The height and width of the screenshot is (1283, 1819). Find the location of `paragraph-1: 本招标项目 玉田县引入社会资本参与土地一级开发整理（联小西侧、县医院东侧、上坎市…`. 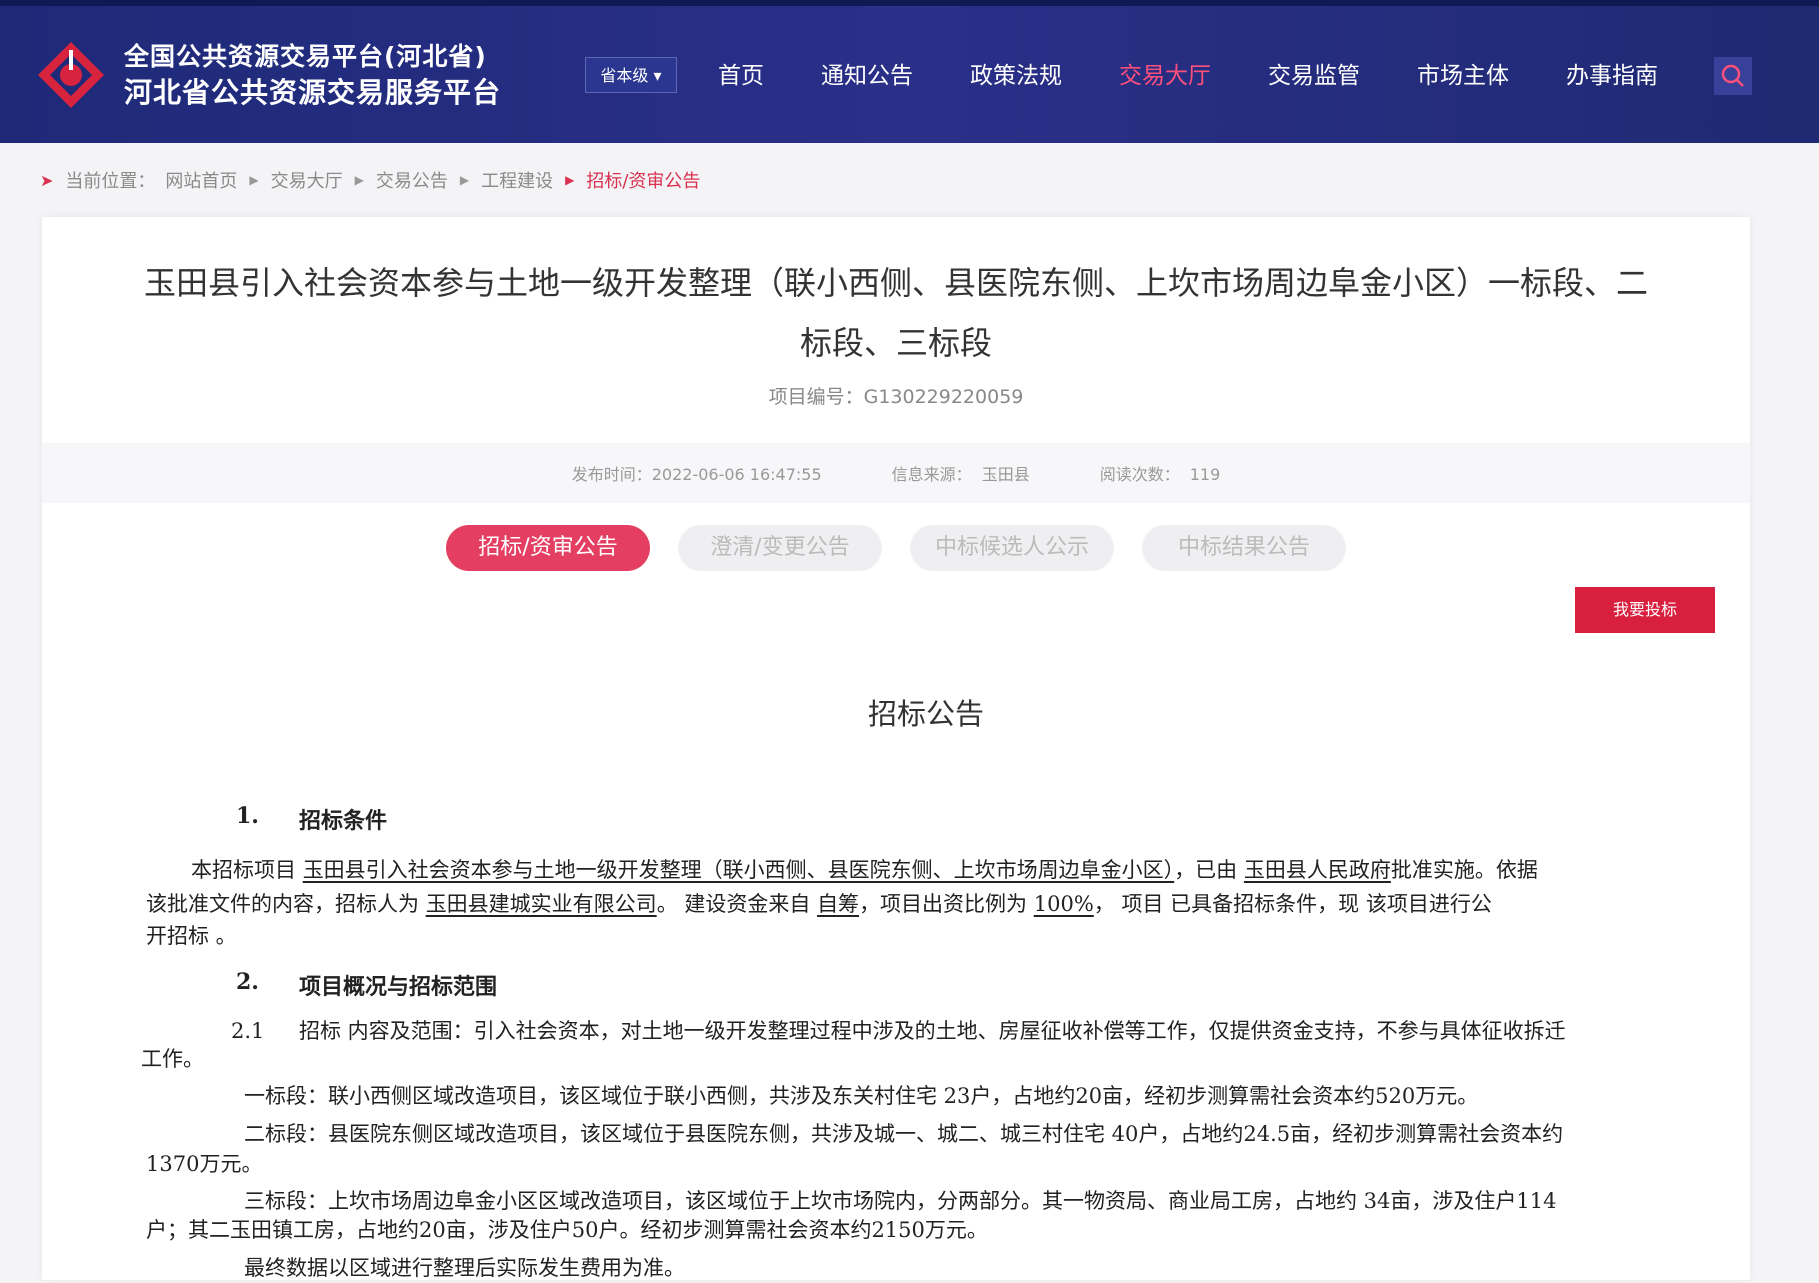

paragraph-1: 本招标项目 玉田县引入社会资本参与土地一级开发整理（联小西侧、县医院东侧、上坎市… is located at coordinates (864, 870).